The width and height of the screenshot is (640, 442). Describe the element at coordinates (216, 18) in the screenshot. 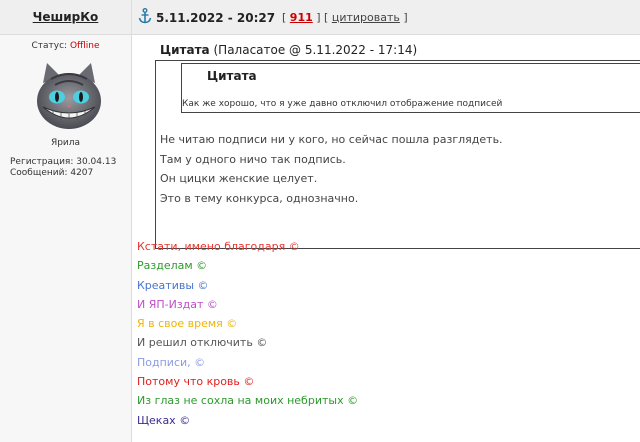

I see `post-datetime: 5.11.2022 - 20:27` at that location.